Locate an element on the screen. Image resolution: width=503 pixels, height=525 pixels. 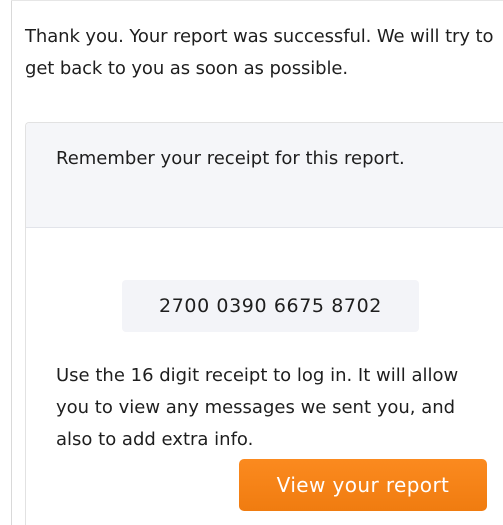
frame-top-border is located at coordinates (257, 0).